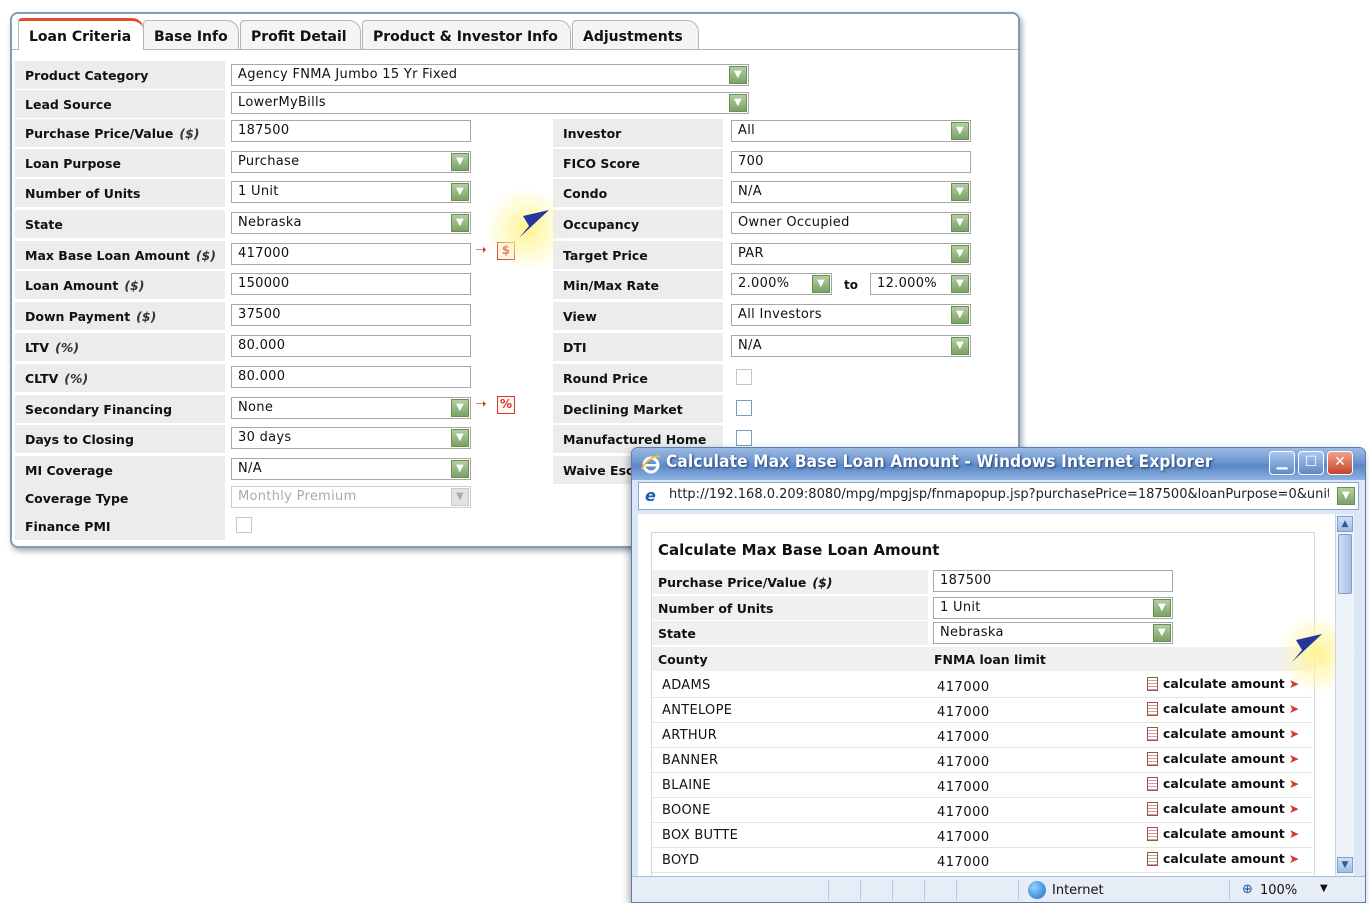 Image resolution: width=1369 pixels, height=903 pixels. What do you see at coordinates (466, 35) in the screenshot?
I see `tab-product-investor-info: Product & Investor Info` at bounding box center [466, 35].